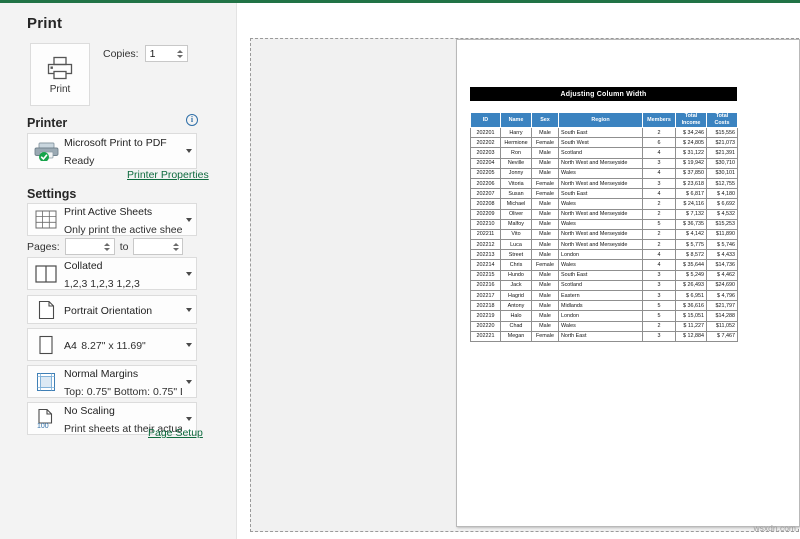 This screenshot has width=800, height=539. What do you see at coordinates (659, 255) in the screenshot?
I see `table-cell-members: 4` at bounding box center [659, 255].